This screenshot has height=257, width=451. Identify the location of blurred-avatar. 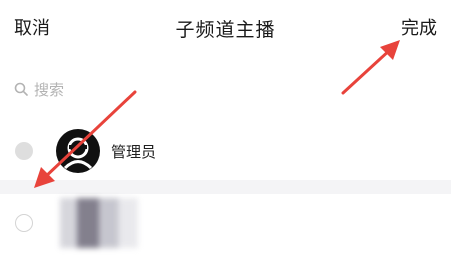
(99, 223).